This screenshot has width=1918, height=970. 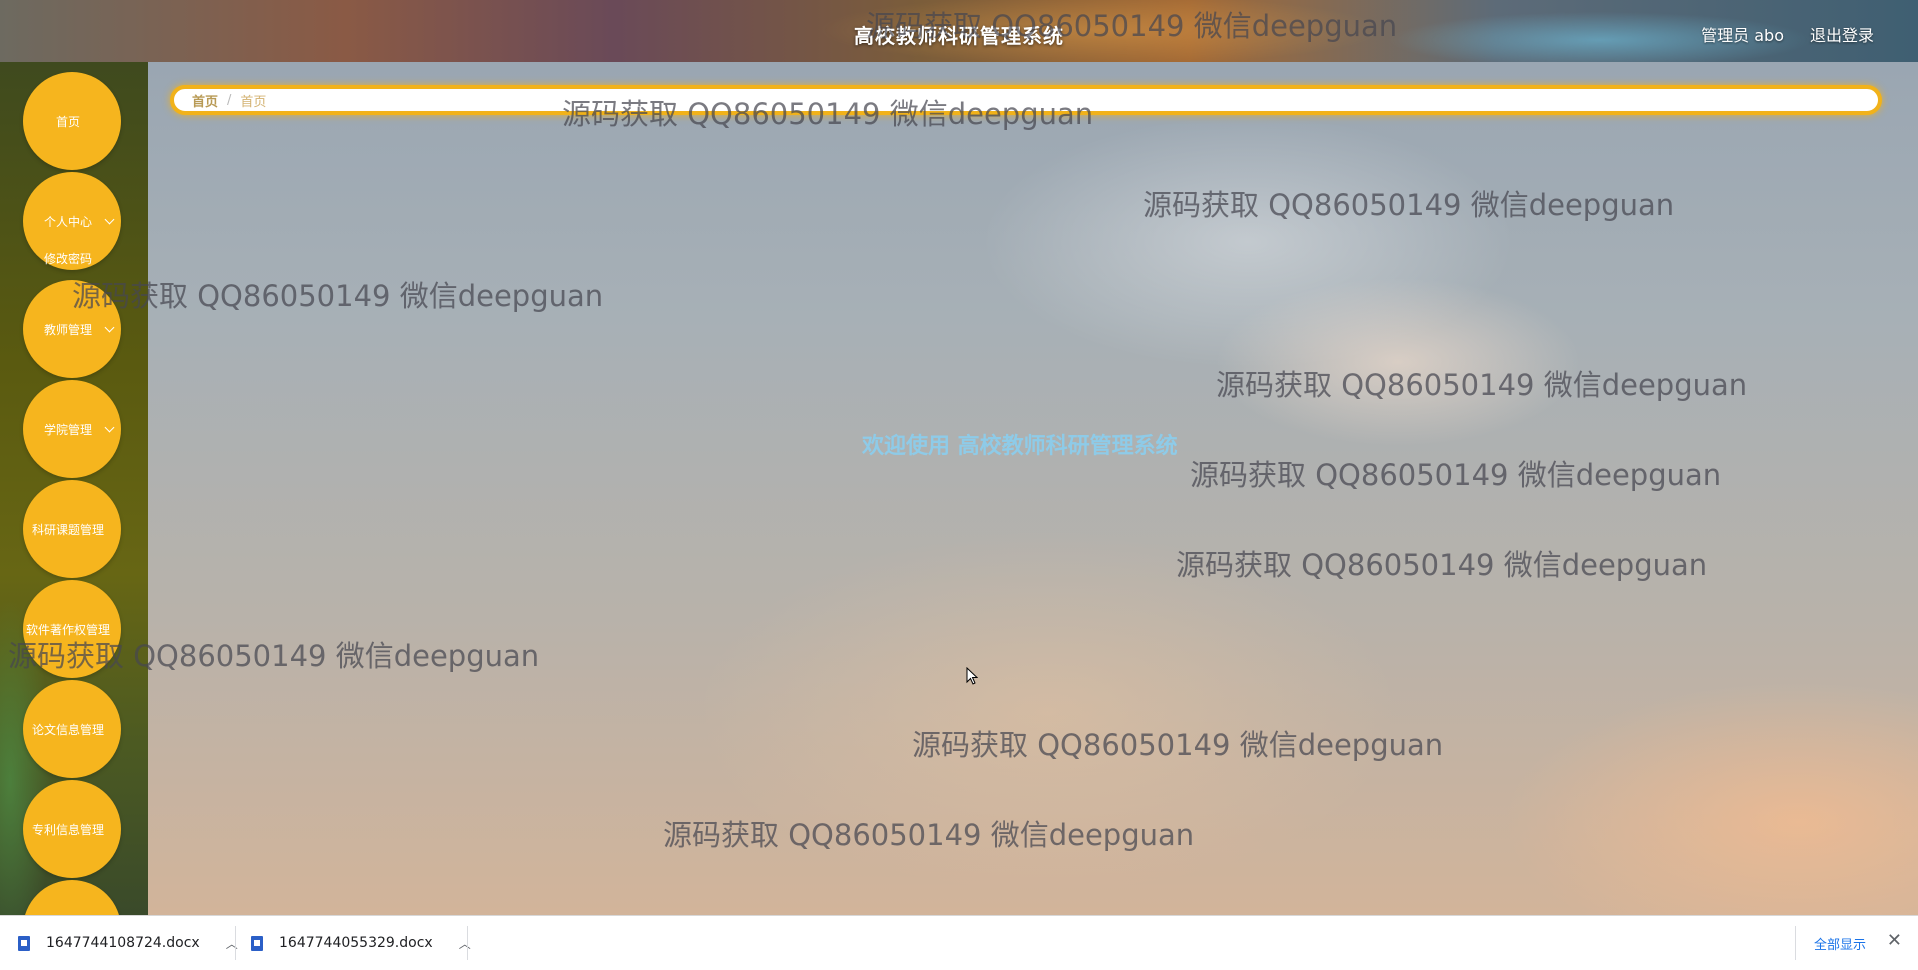 I want to click on close-icon: ✕, so click(x=1894, y=940).